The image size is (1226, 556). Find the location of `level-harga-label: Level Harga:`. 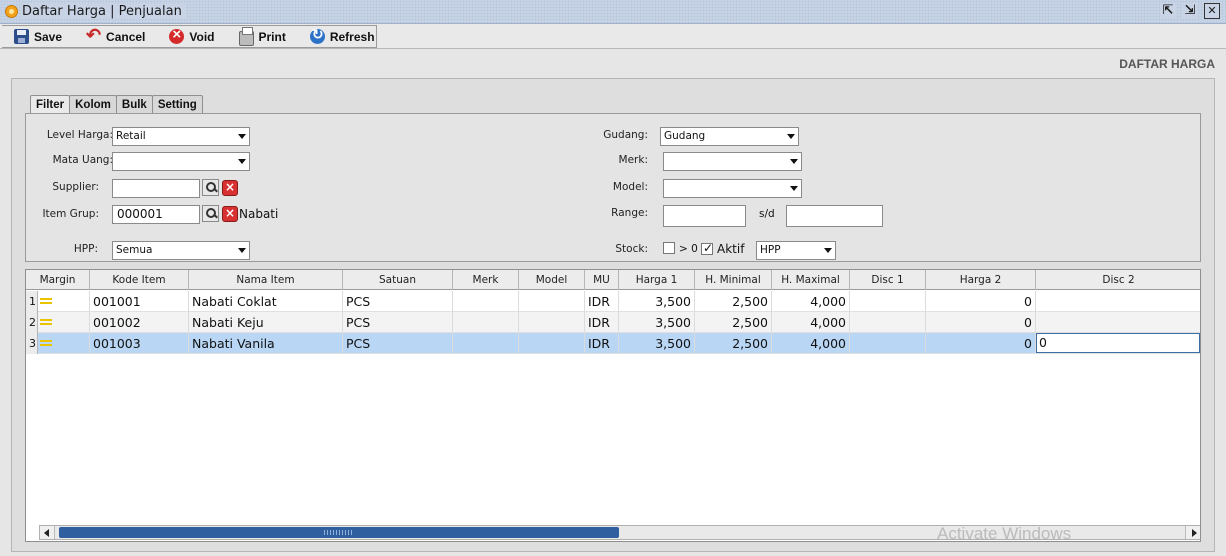

level-harga-label: Level Harga: is located at coordinates (79, 135).